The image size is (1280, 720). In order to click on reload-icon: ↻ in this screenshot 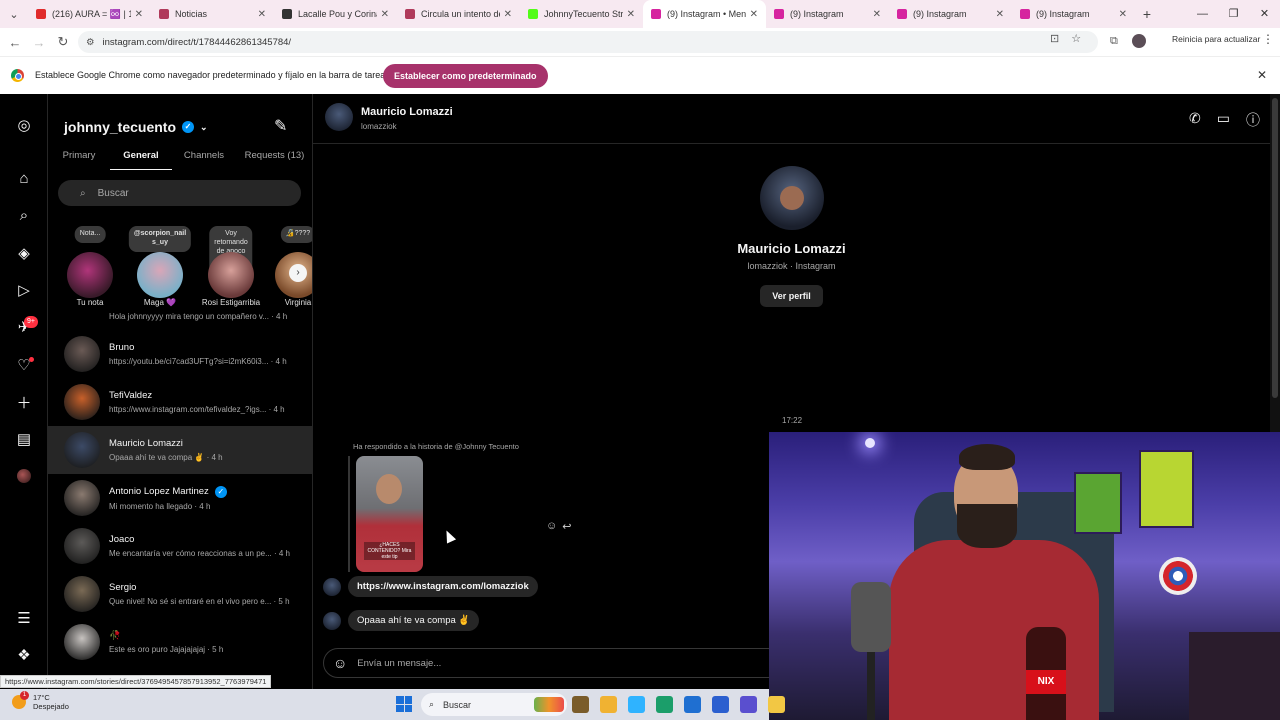, I will do `click(63, 42)`.